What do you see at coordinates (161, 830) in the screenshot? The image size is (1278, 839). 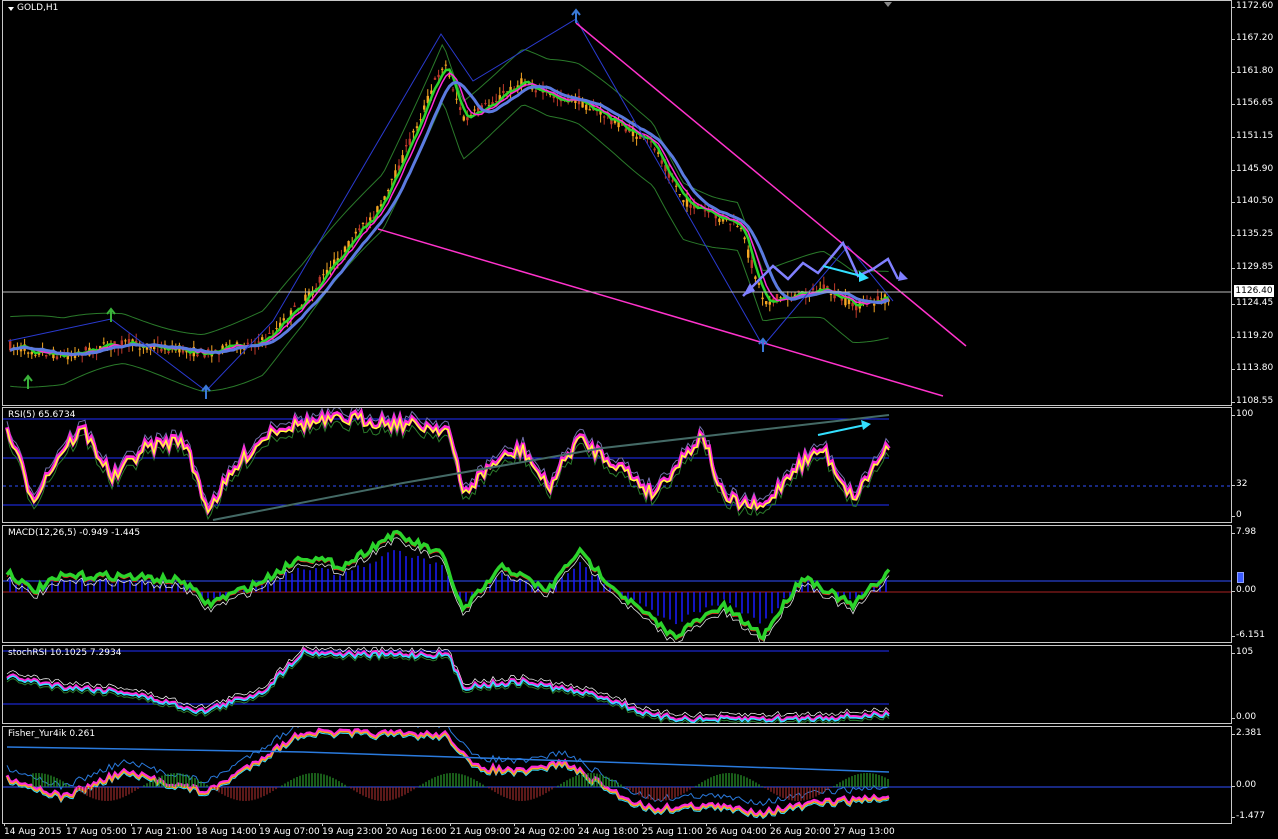 I see `time-tick: 17 Aug 21:00` at bounding box center [161, 830].